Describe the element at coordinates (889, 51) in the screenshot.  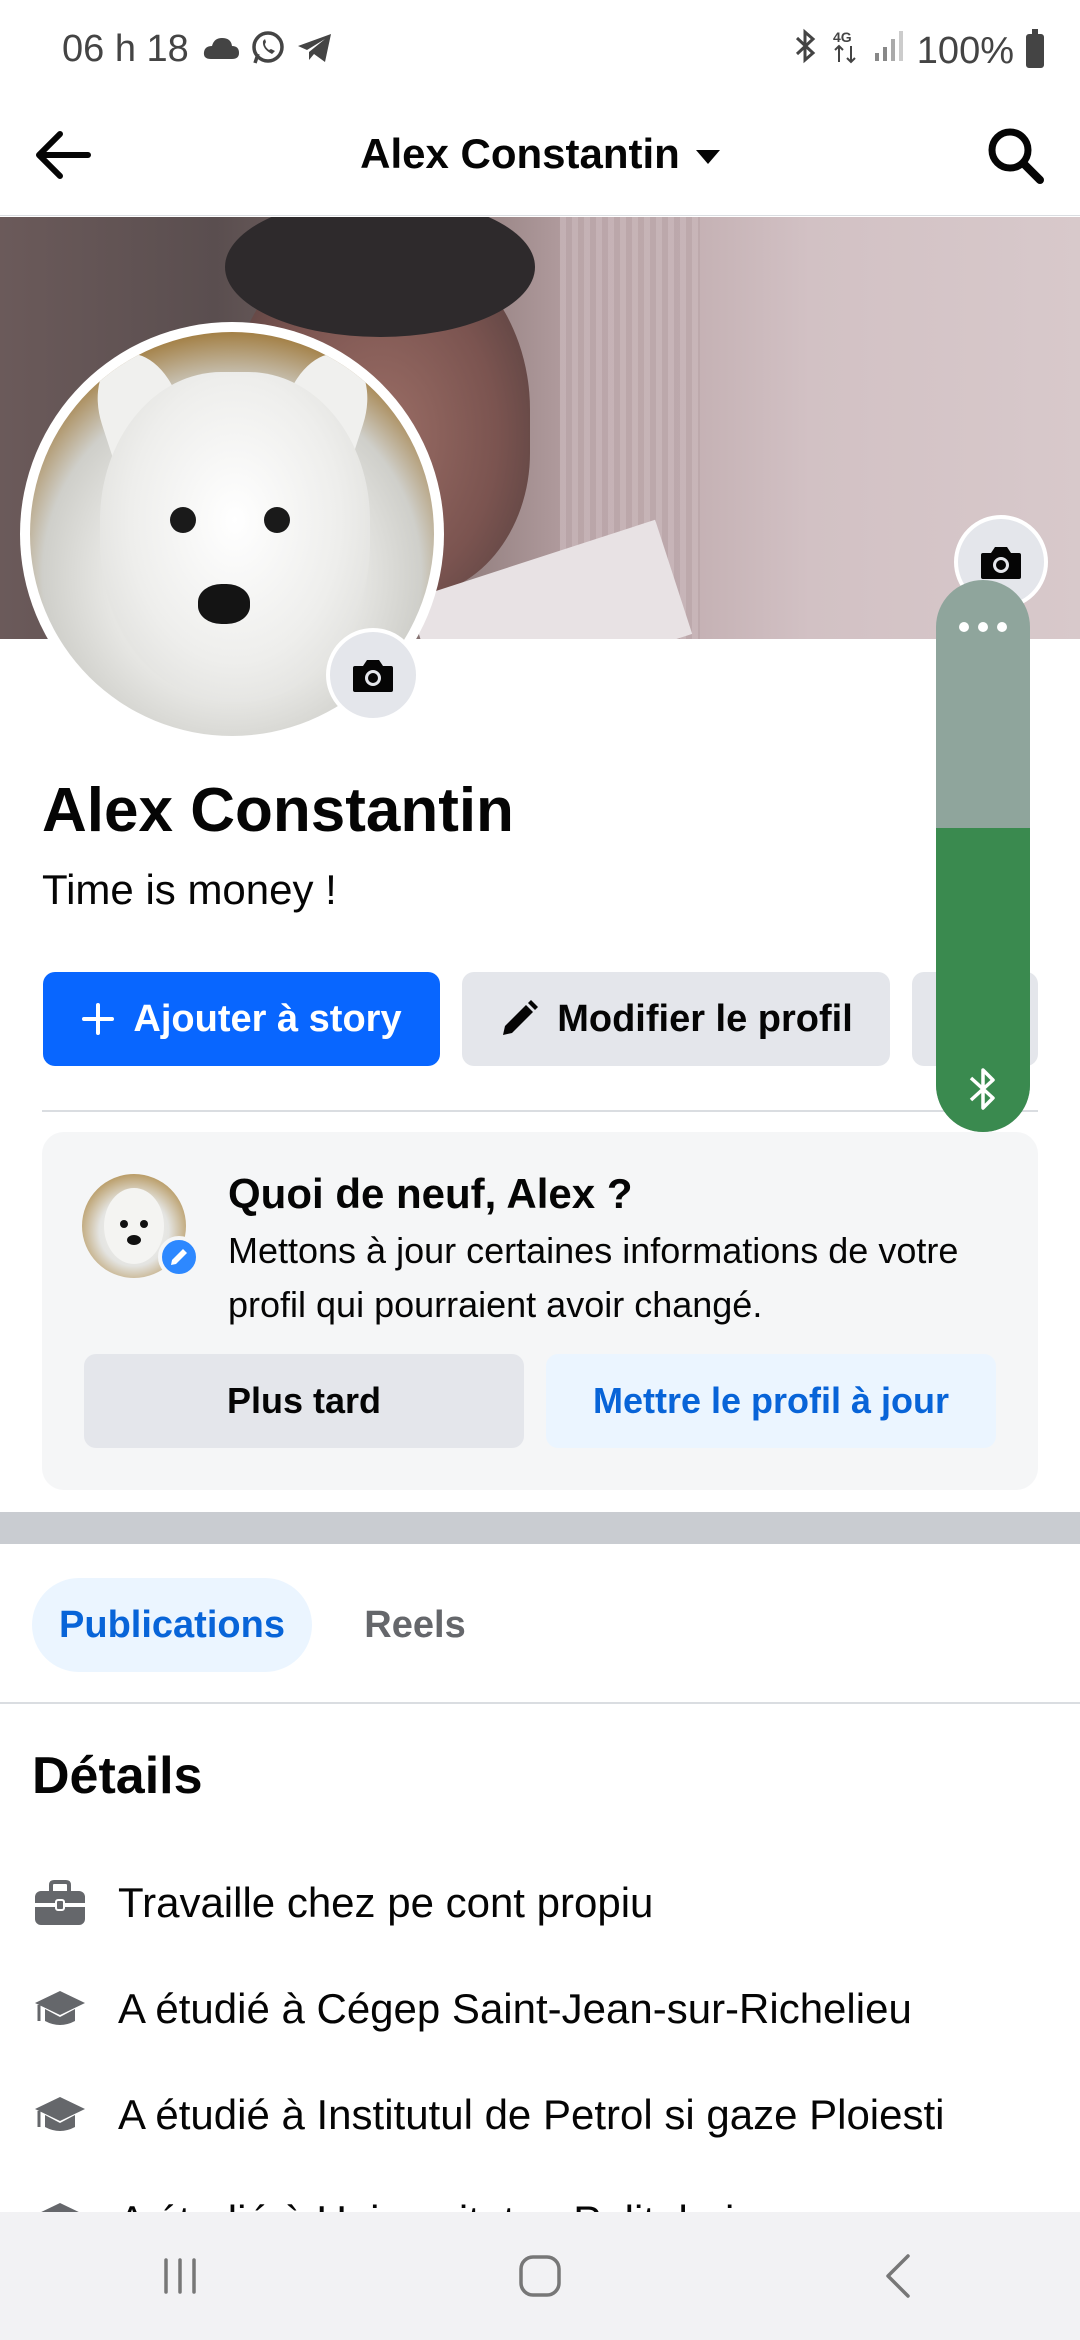
I see `signal-icon` at that location.